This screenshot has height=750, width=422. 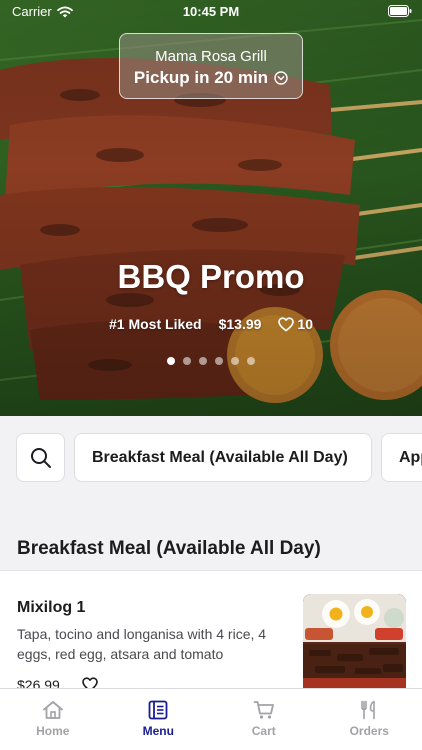 I want to click on tab-orders: Orders, so click(x=369, y=719).